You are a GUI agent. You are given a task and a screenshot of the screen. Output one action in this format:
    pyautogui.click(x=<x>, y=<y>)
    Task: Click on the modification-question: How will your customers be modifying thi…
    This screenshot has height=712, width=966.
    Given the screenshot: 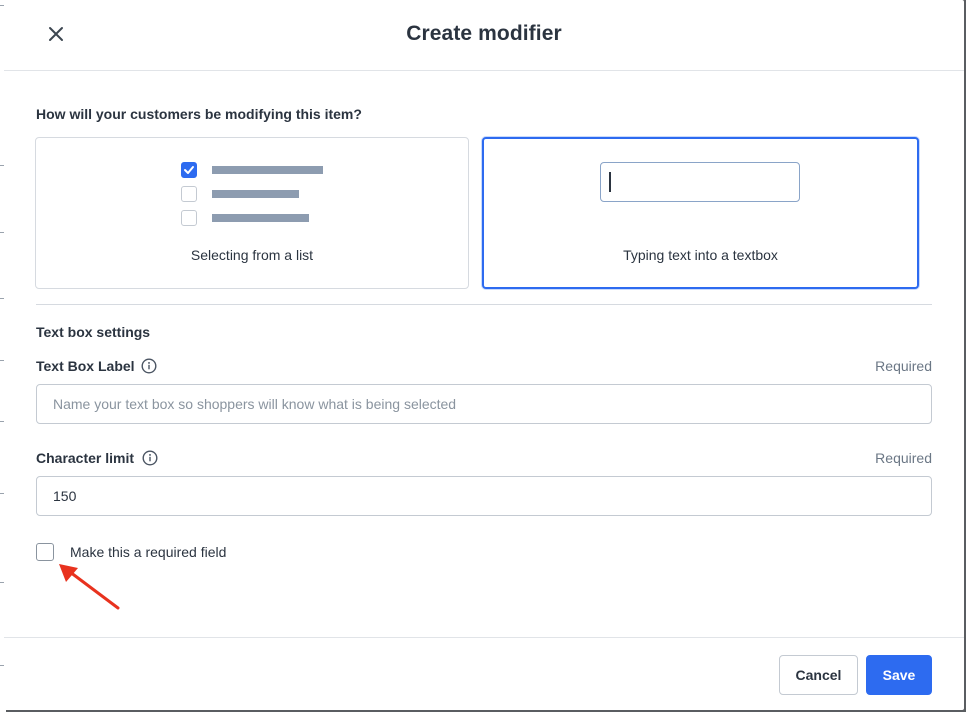 What is the action you would take?
    pyautogui.click(x=199, y=114)
    